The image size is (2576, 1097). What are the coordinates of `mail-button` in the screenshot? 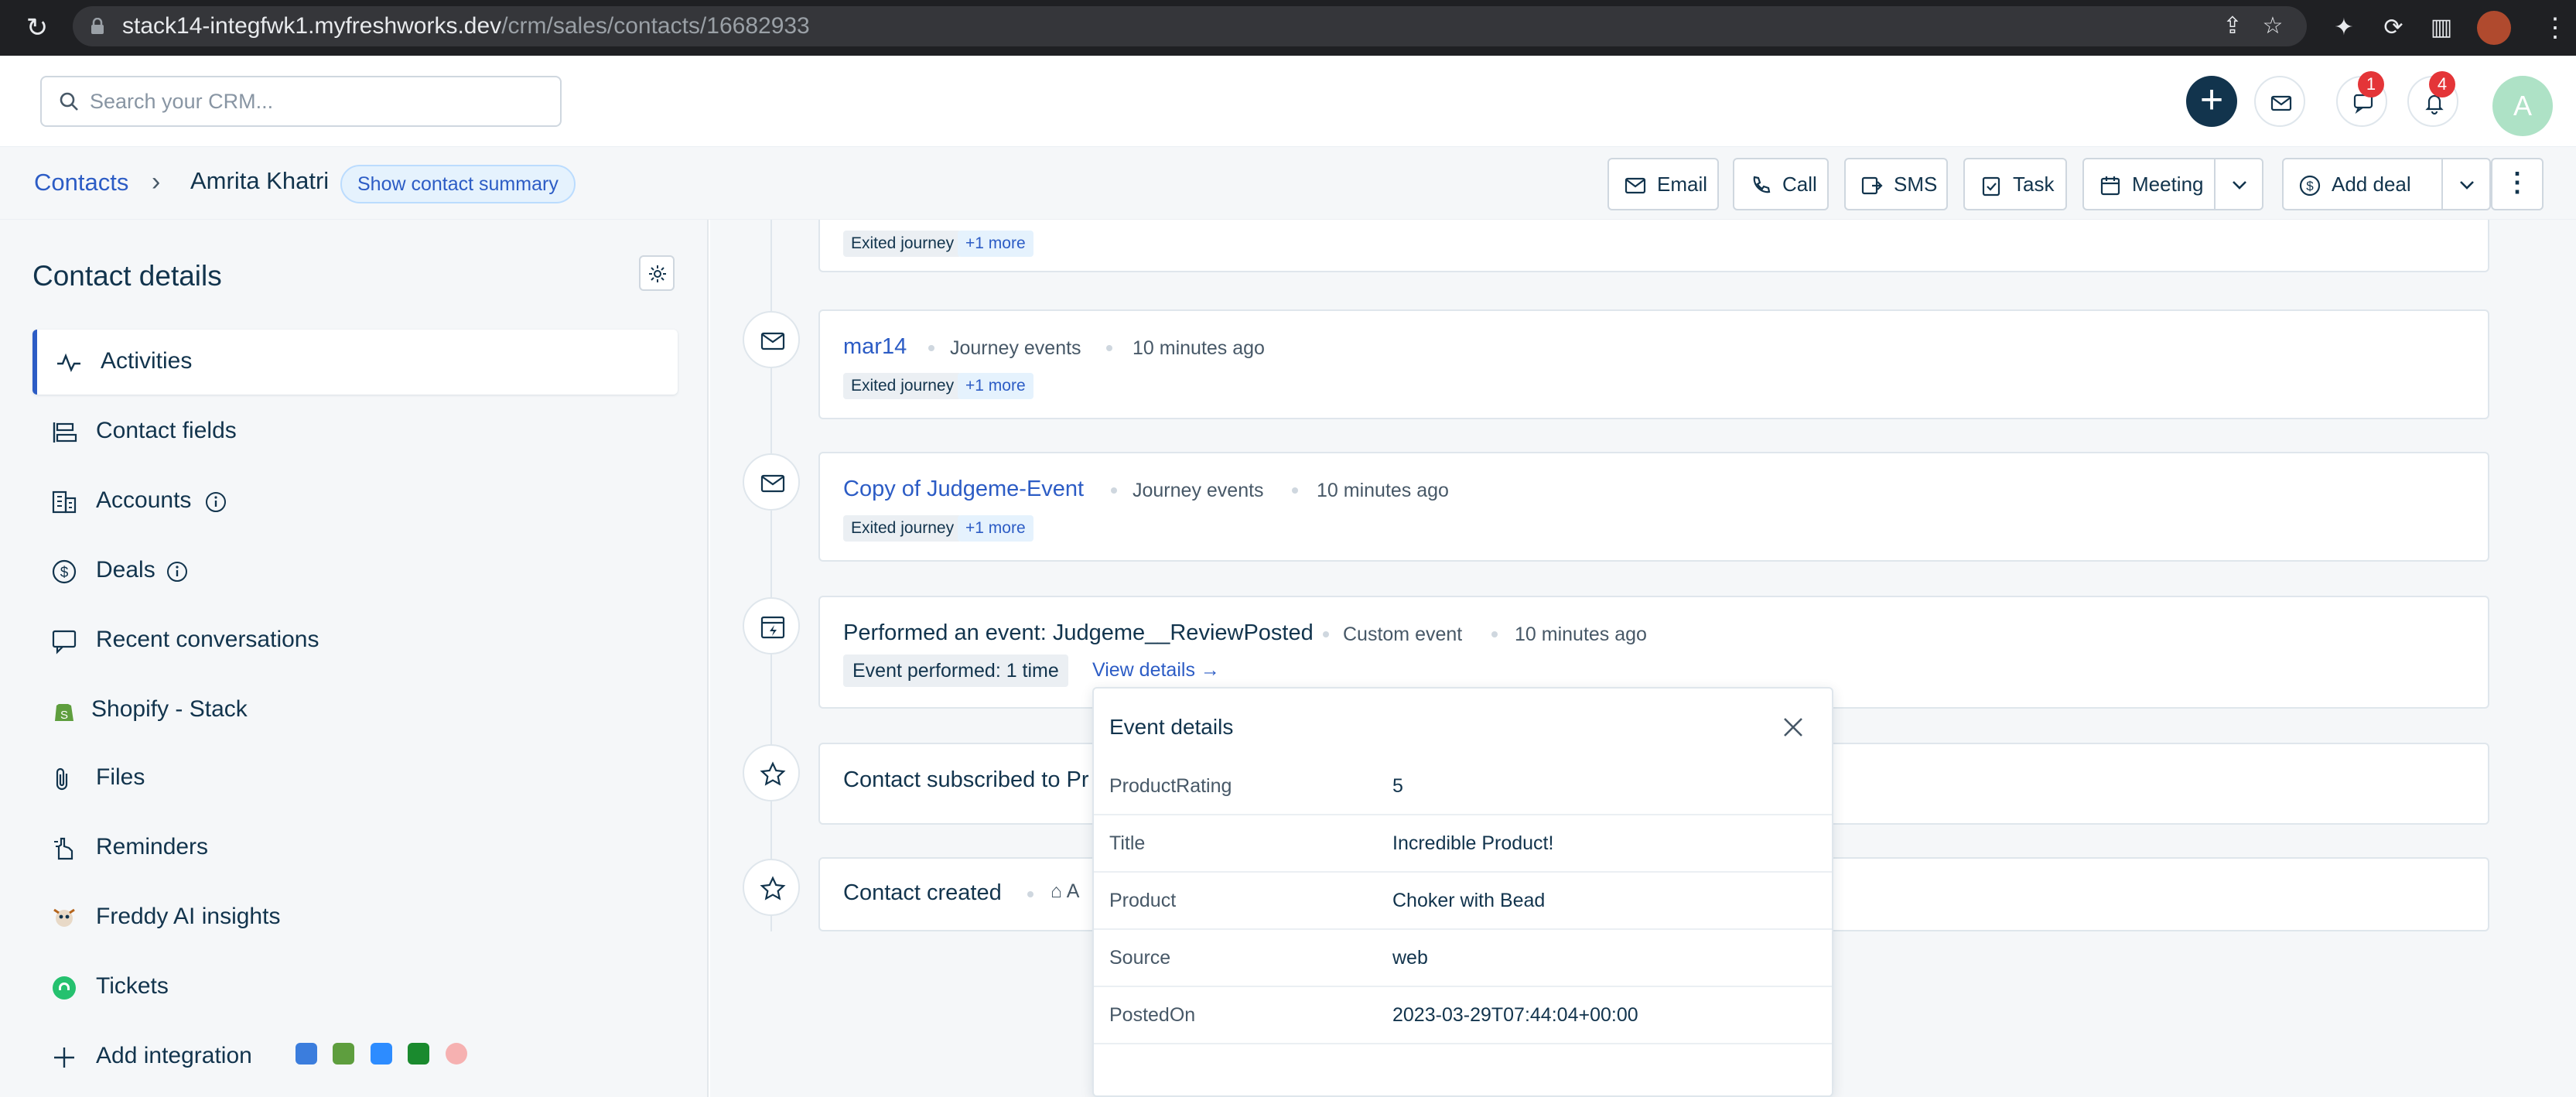 It's located at (2279, 101).